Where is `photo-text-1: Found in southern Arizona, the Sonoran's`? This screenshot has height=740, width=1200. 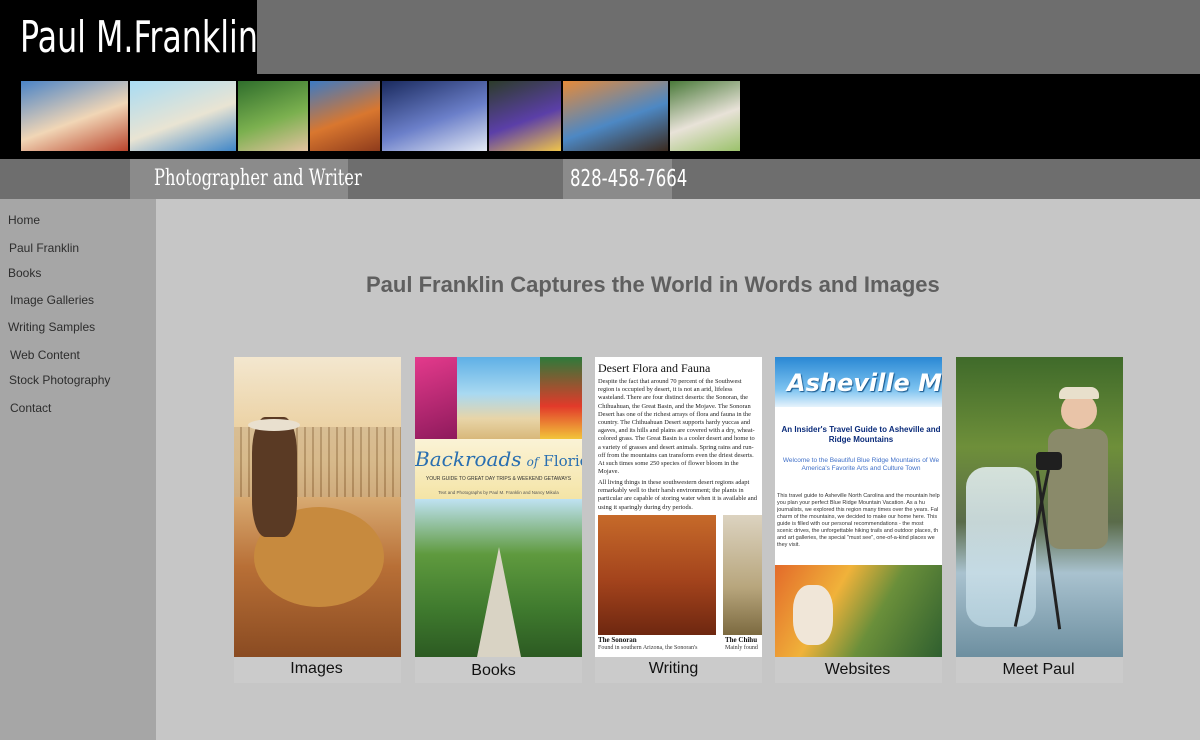
photo-text-1: Found in southern Arizona, the Sonoran's is located at coordinates (648, 648).